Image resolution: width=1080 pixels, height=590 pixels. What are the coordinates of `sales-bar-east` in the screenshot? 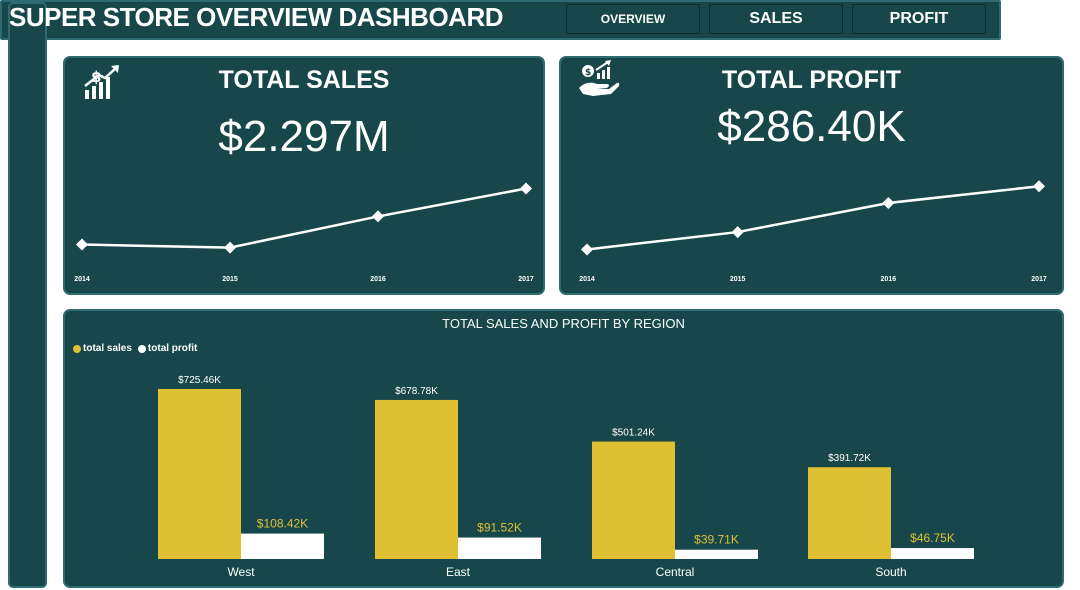 It's located at (416, 479).